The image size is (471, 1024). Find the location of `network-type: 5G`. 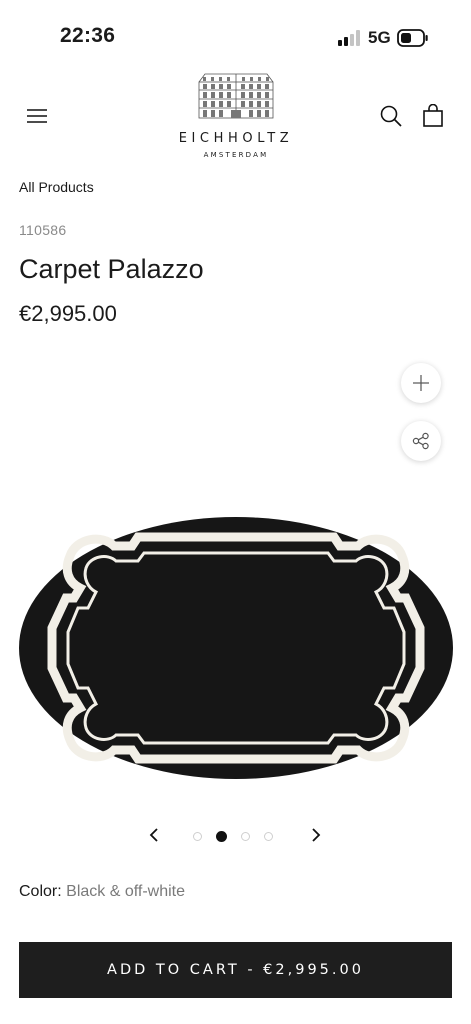

network-type: 5G is located at coordinates (379, 37).